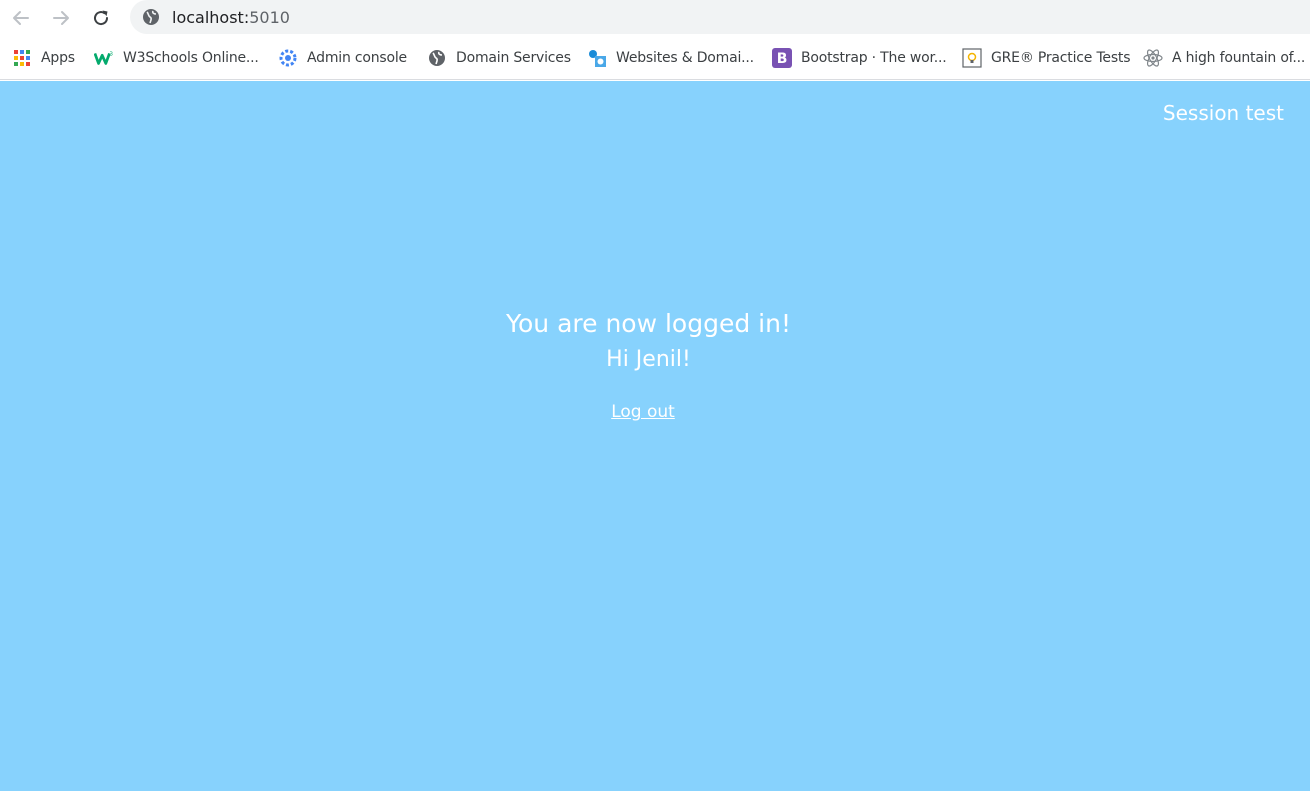 This screenshot has width=1310, height=791. I want to click on browser-toolbar: localhost:5010, so click(655, 18).